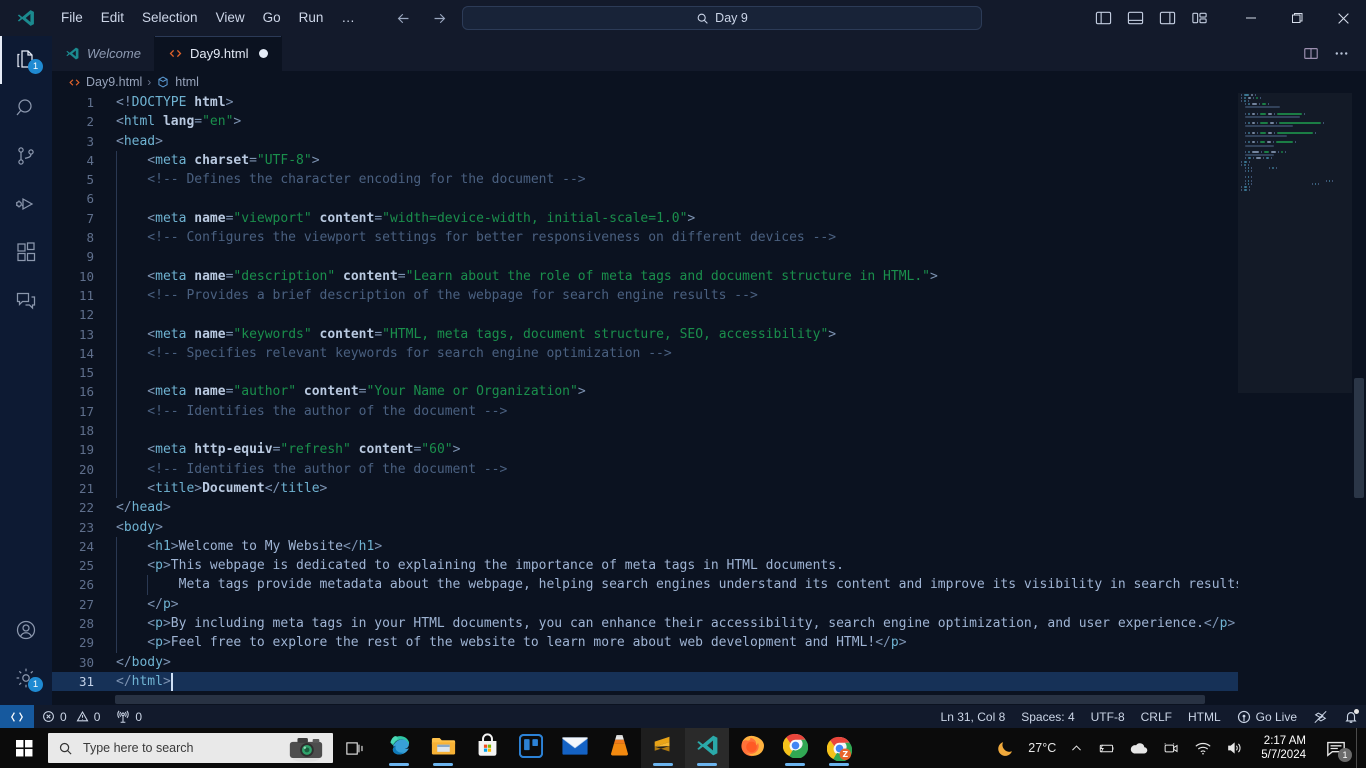  I want to click on status-ports: 0, so click(129, 716).